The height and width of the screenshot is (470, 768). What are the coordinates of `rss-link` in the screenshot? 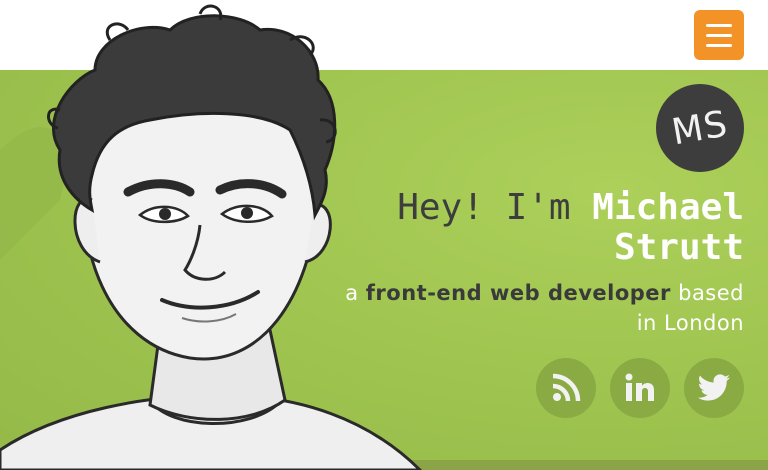 It's located at (566, 388).